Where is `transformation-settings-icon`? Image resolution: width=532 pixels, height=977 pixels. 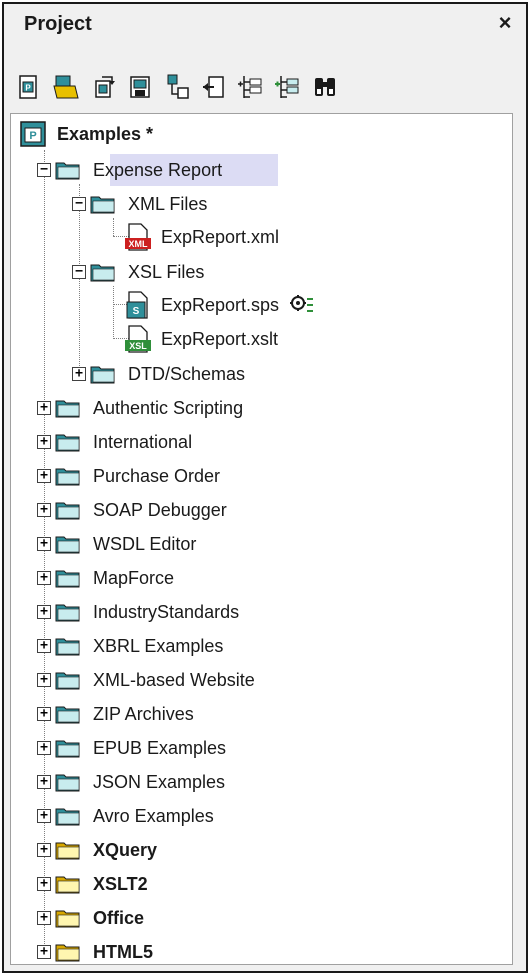
transformation-settings-icon is located at coordinates (302, 305).